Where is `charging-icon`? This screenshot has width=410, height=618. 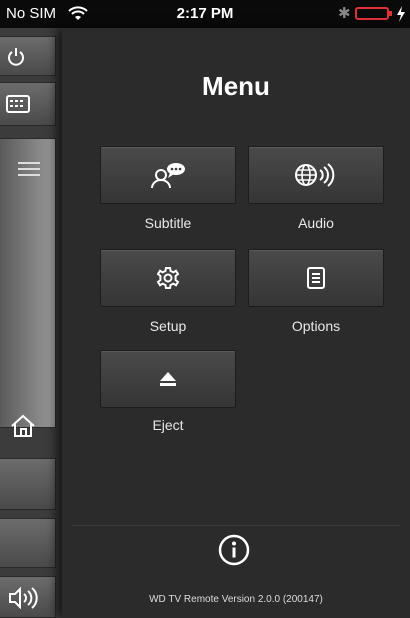
charging-icon is located at coordinates (401, 14).